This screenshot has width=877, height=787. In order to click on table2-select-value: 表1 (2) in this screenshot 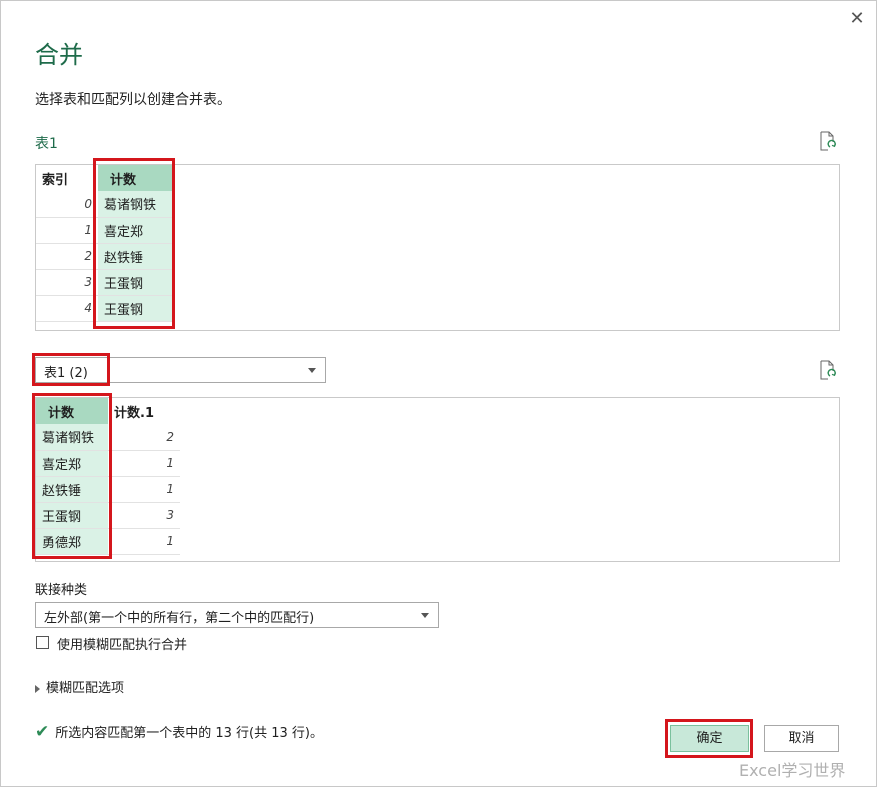, I will do `click(66, 373)`.